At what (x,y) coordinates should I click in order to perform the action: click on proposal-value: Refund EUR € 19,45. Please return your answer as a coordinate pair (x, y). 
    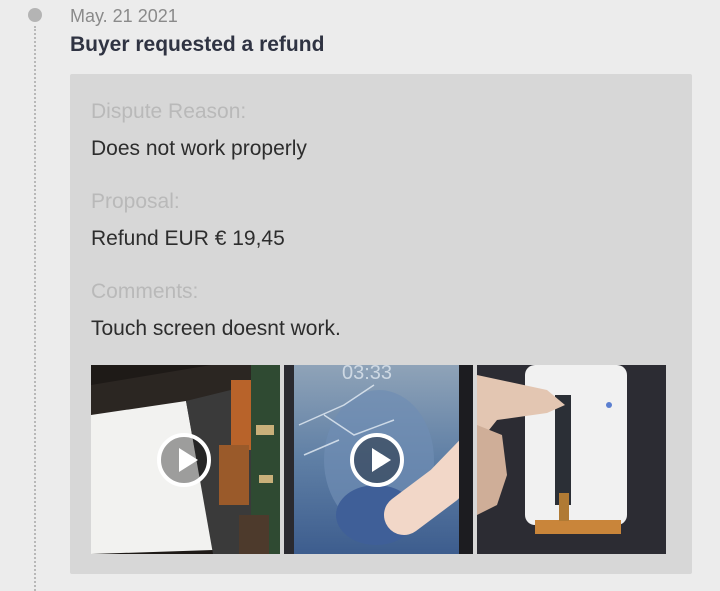
    Looking at the image, I should click on (188, 238).